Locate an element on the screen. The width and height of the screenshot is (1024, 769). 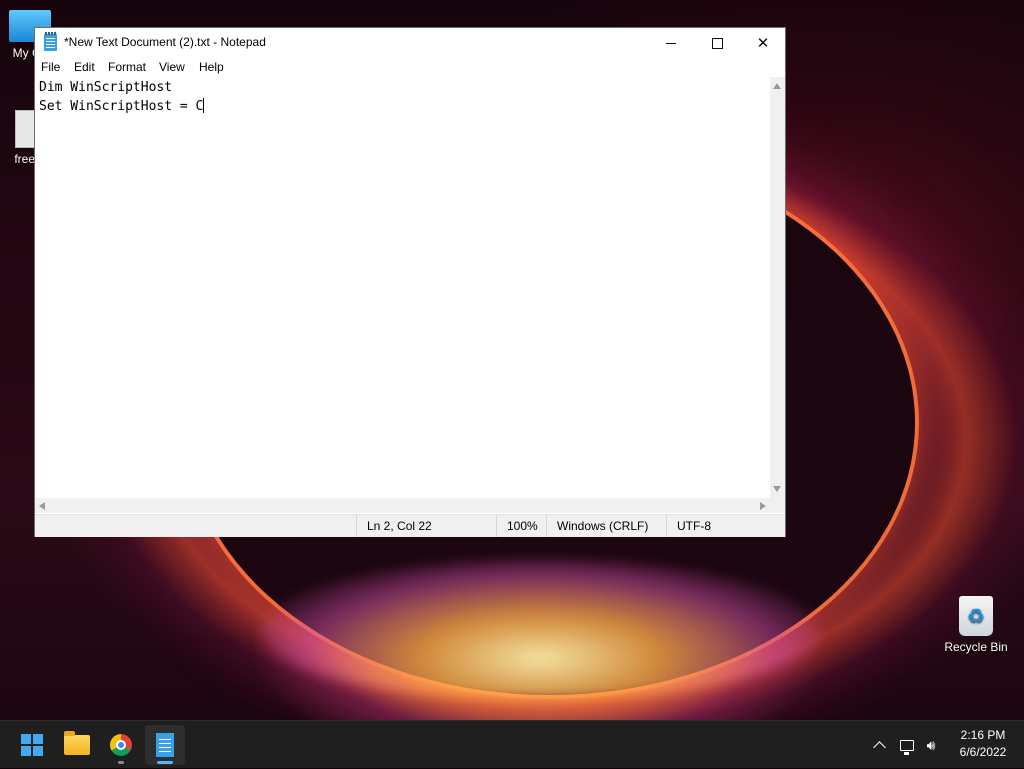
taskbar-notepad is located at coordinates (165, 745).